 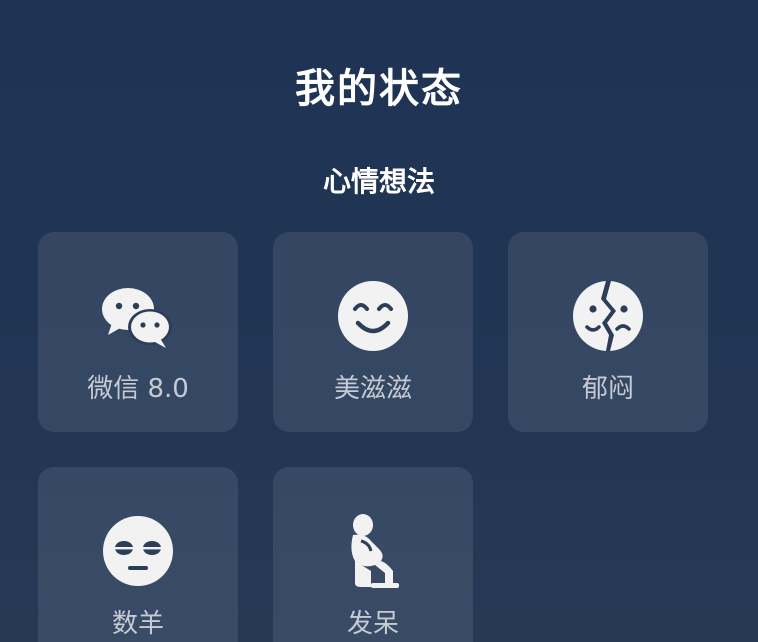 I want to click on thinker-icon, so click(x=373, y=551).